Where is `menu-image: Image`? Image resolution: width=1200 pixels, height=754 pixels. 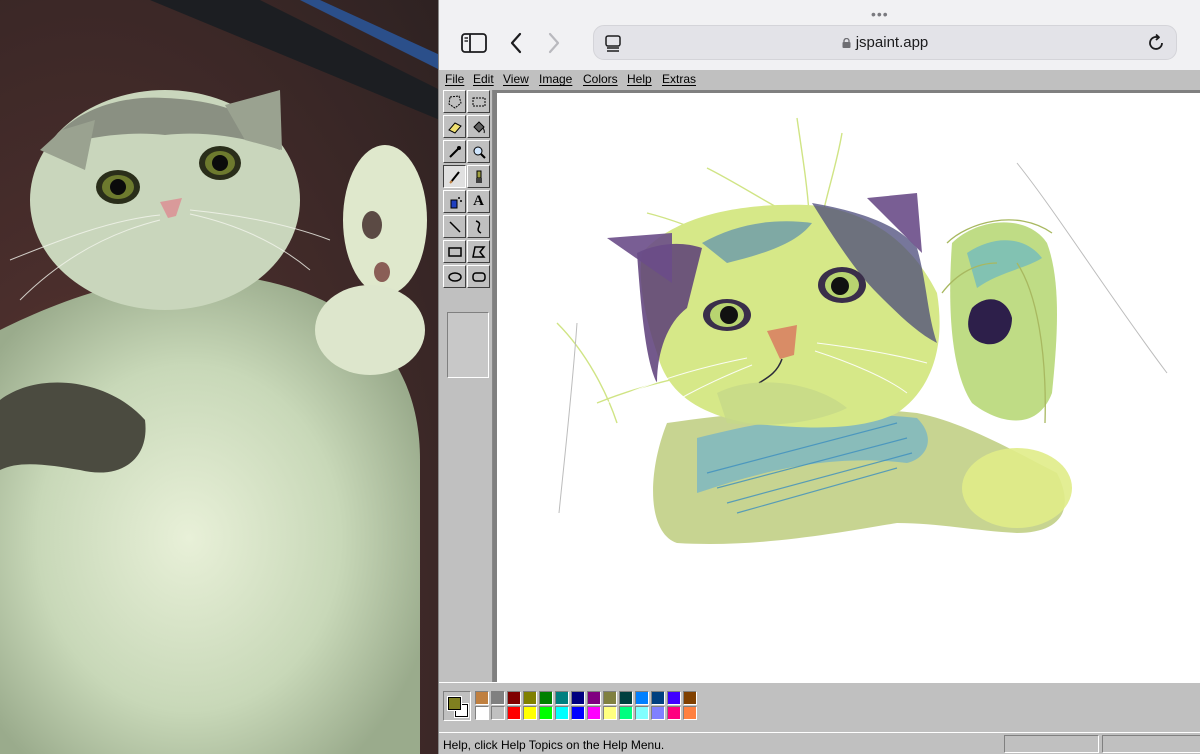 menu-image: Image is located at coordinates (555, 79).